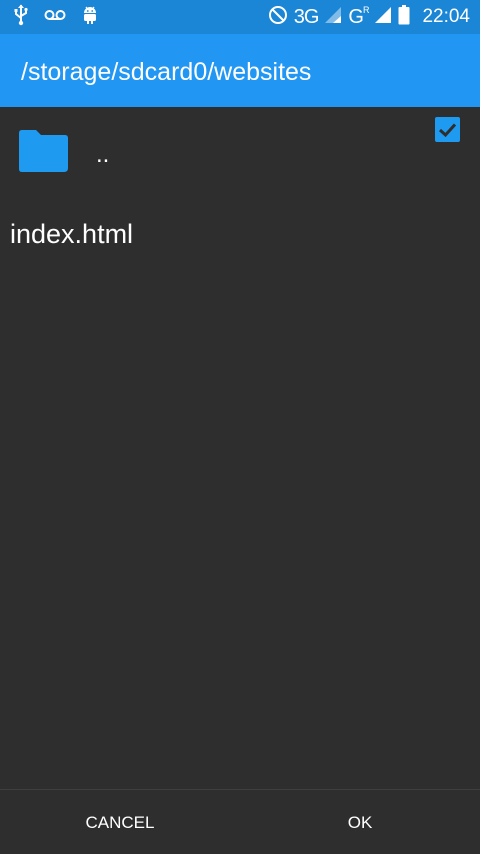  Describe the element at coordinates (21, 17) in the screenshot. I see `usb-icon` at that location.